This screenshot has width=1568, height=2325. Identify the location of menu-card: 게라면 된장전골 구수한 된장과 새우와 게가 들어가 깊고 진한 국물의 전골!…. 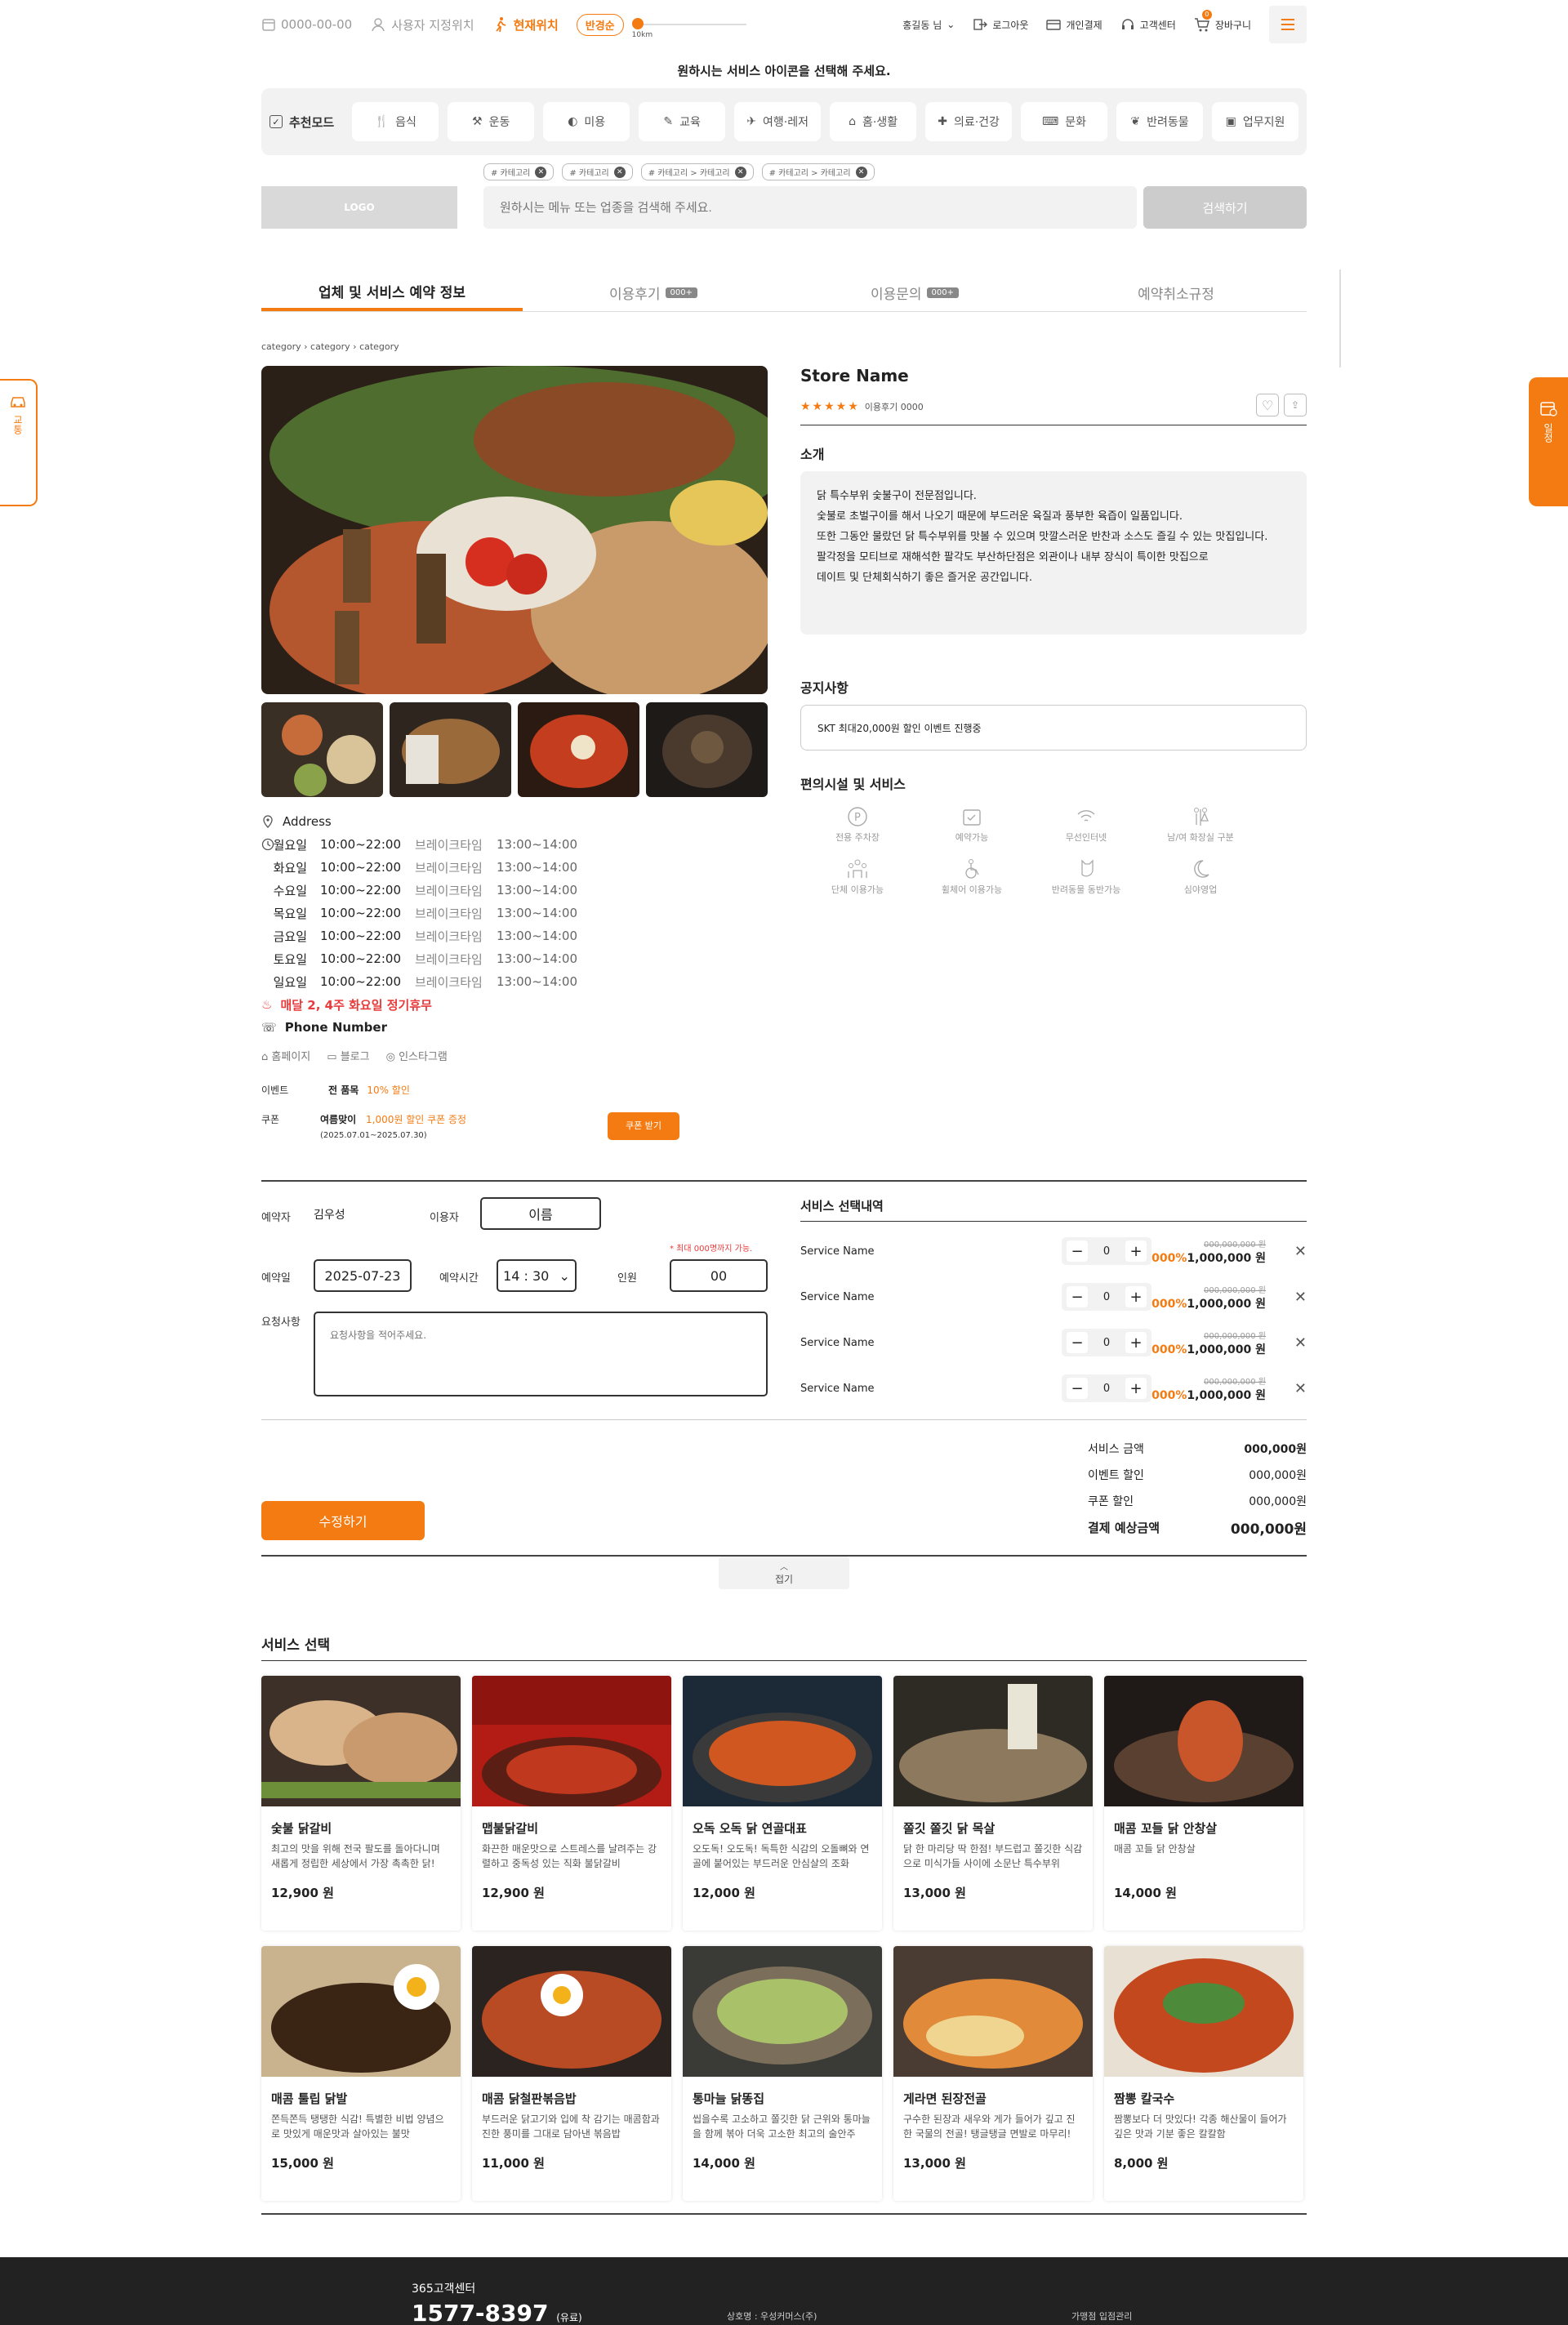
(993, 2073).